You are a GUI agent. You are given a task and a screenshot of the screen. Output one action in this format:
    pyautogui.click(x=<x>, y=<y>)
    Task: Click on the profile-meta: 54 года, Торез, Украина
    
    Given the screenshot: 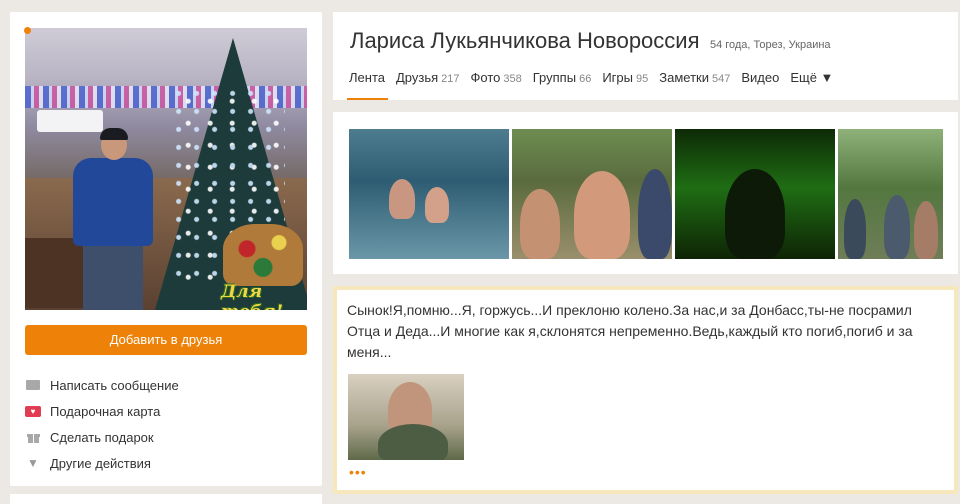 What is the action you would take?
    pyautogui.click(x=770, y=45)
    